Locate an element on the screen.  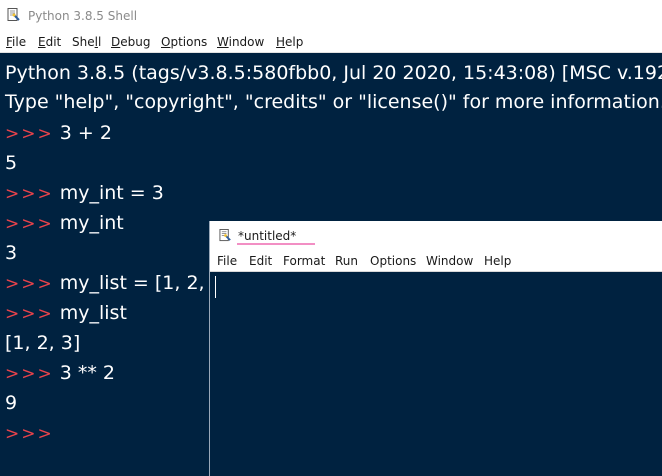
editor-title-bar: *untitled* is located at coordinates (436, 234).